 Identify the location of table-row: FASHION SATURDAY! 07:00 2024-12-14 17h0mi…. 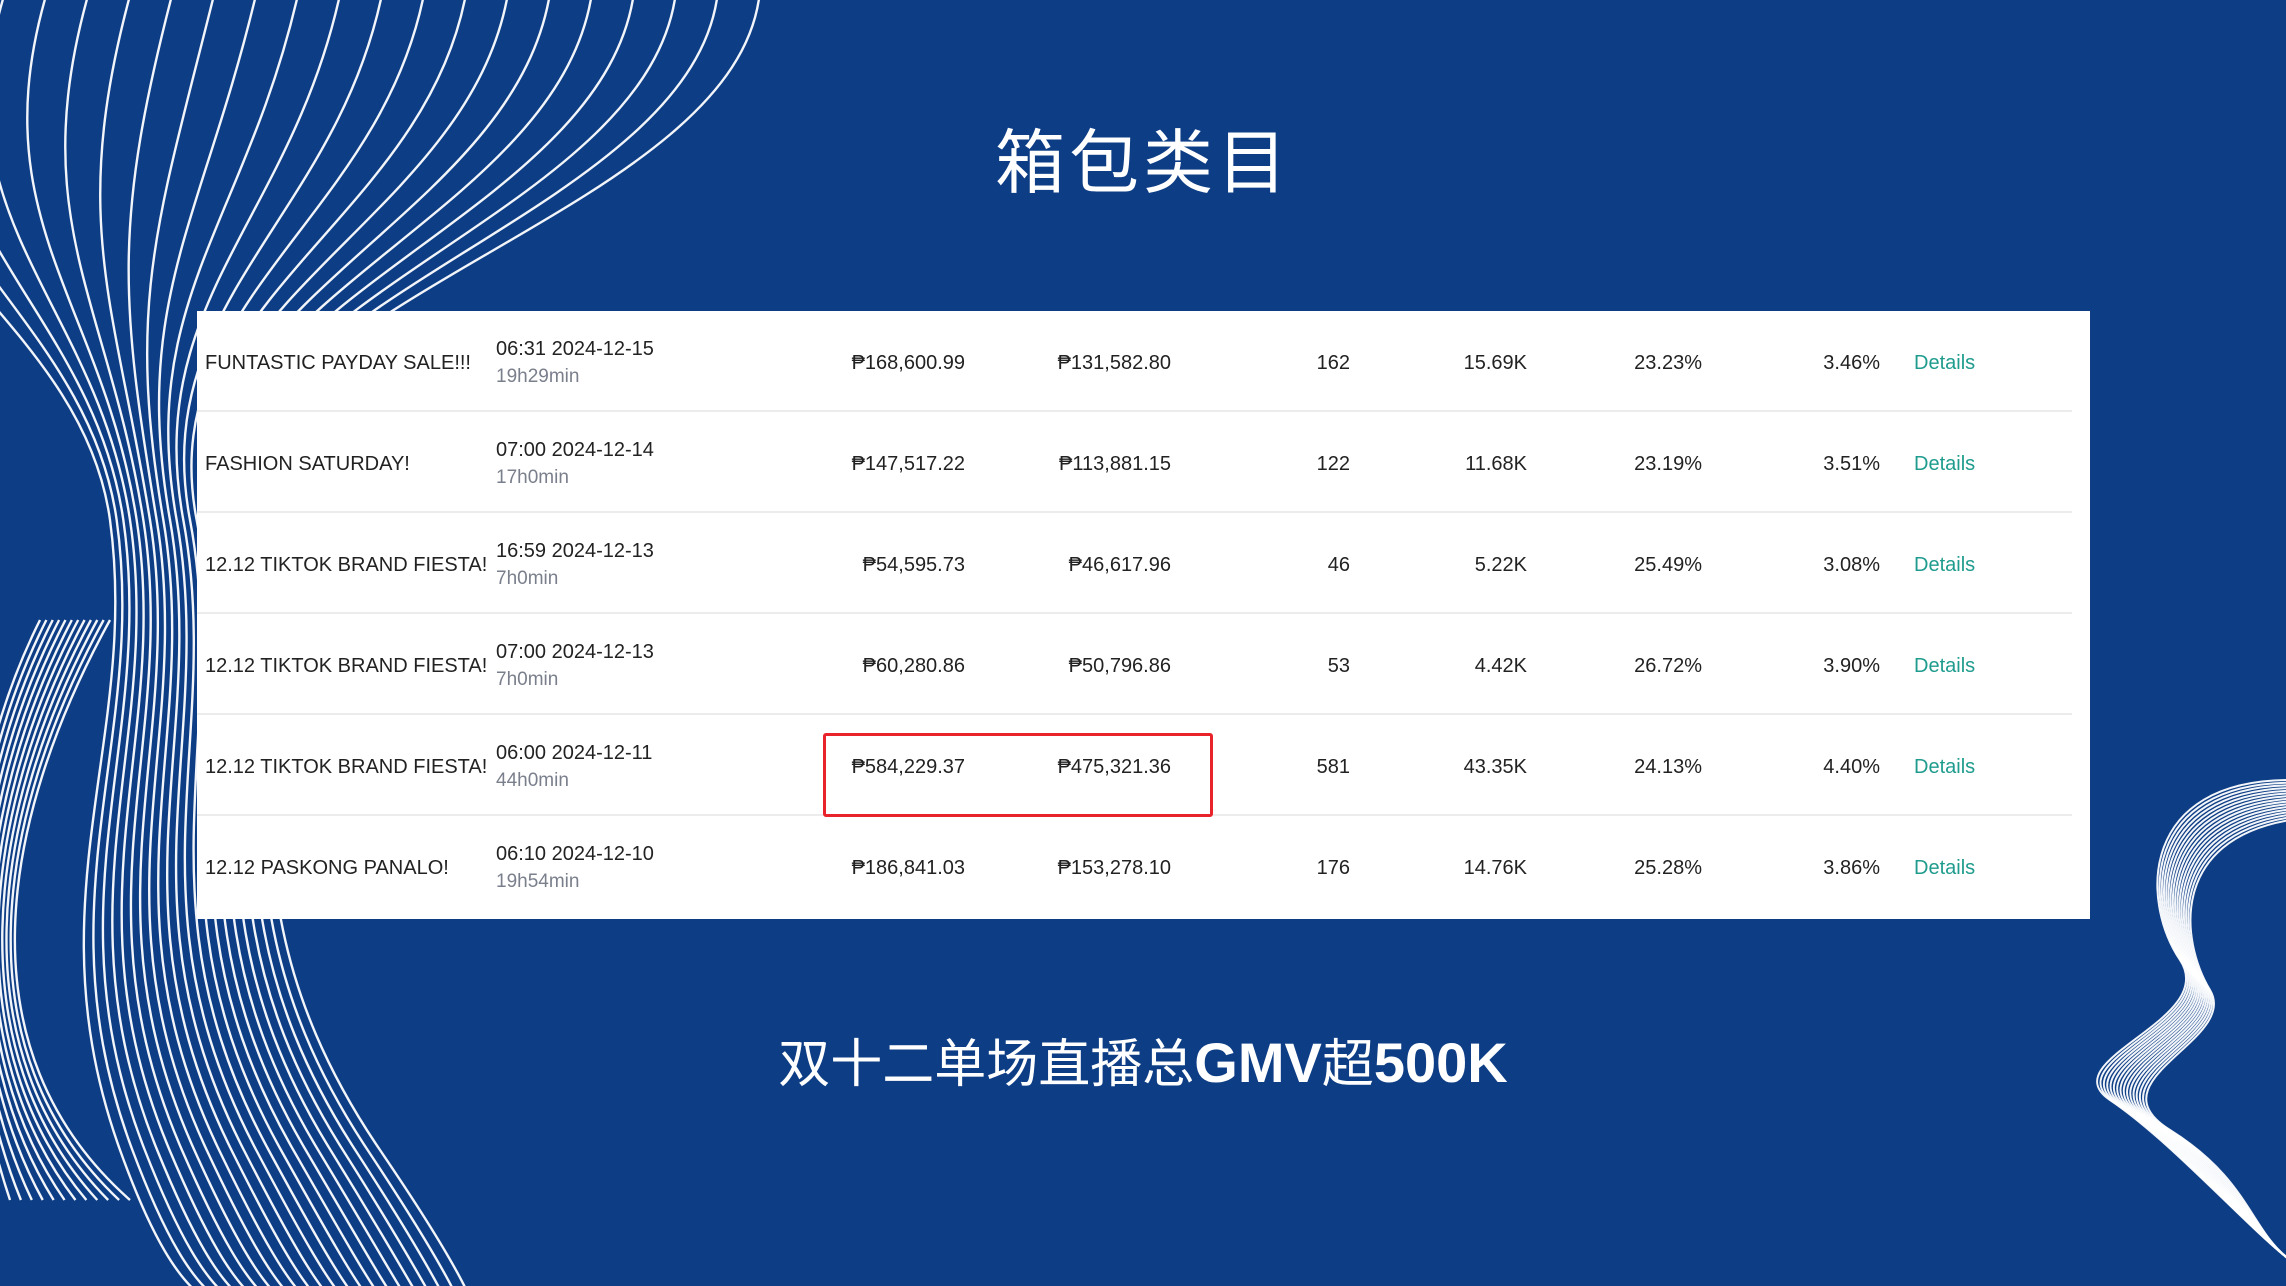
(1134, 462).